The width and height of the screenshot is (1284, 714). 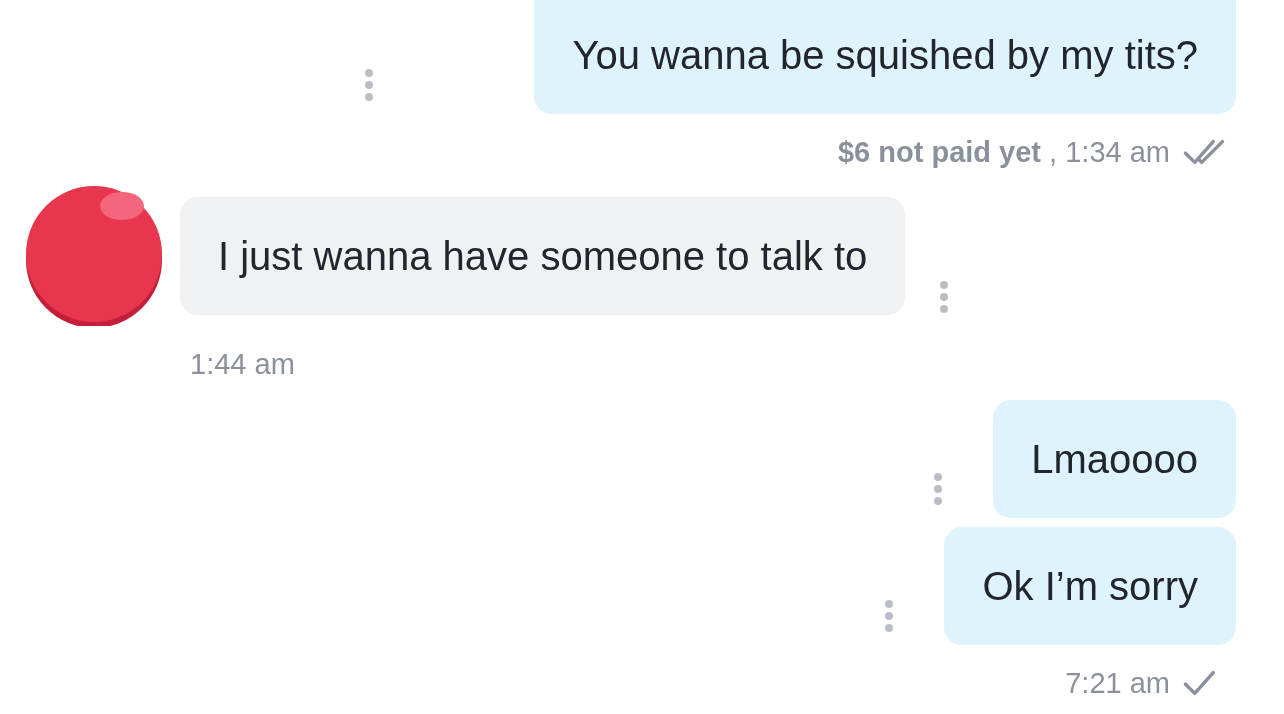 What do you see at coordinates (1114, 459) in the screenshot?
I see `message-bubble: Lmaoooo` at bounding box center [1114, 459].